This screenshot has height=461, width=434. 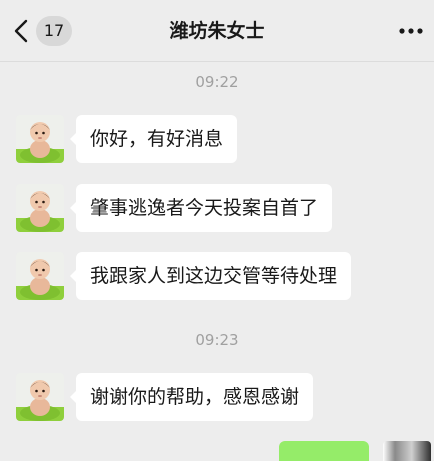 I want to click on chat-title: 潍坊朱女士, so click(x=217, y=31).